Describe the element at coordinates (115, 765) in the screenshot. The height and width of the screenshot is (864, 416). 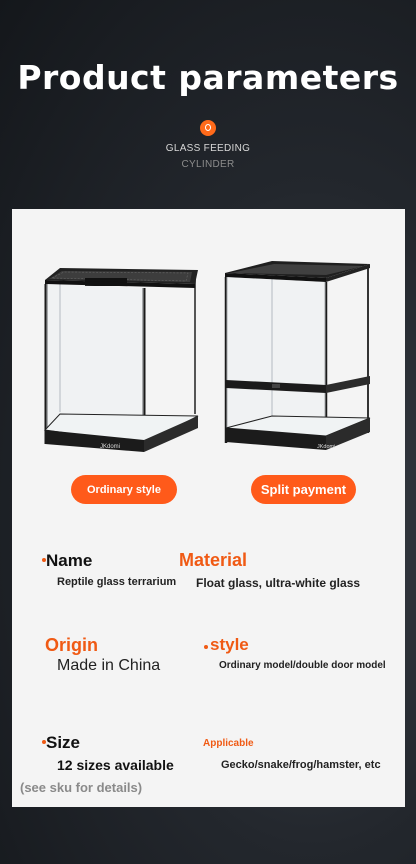
I see `size-value: 12 sizes available` at that location.